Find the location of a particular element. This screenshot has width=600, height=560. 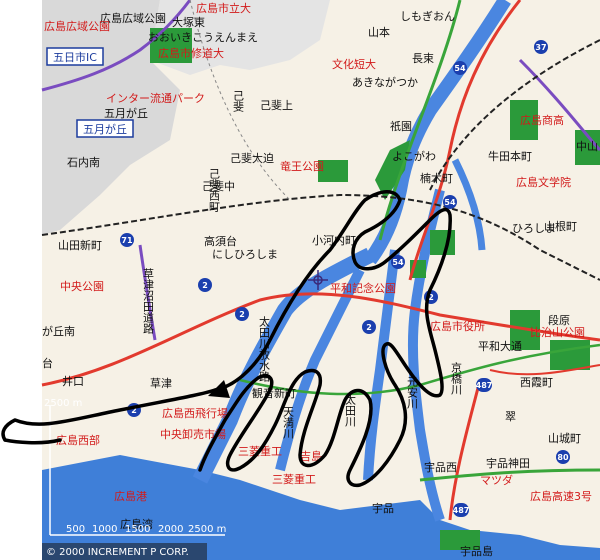

route-shield-80: 80 is located at coordinates (563, 457).